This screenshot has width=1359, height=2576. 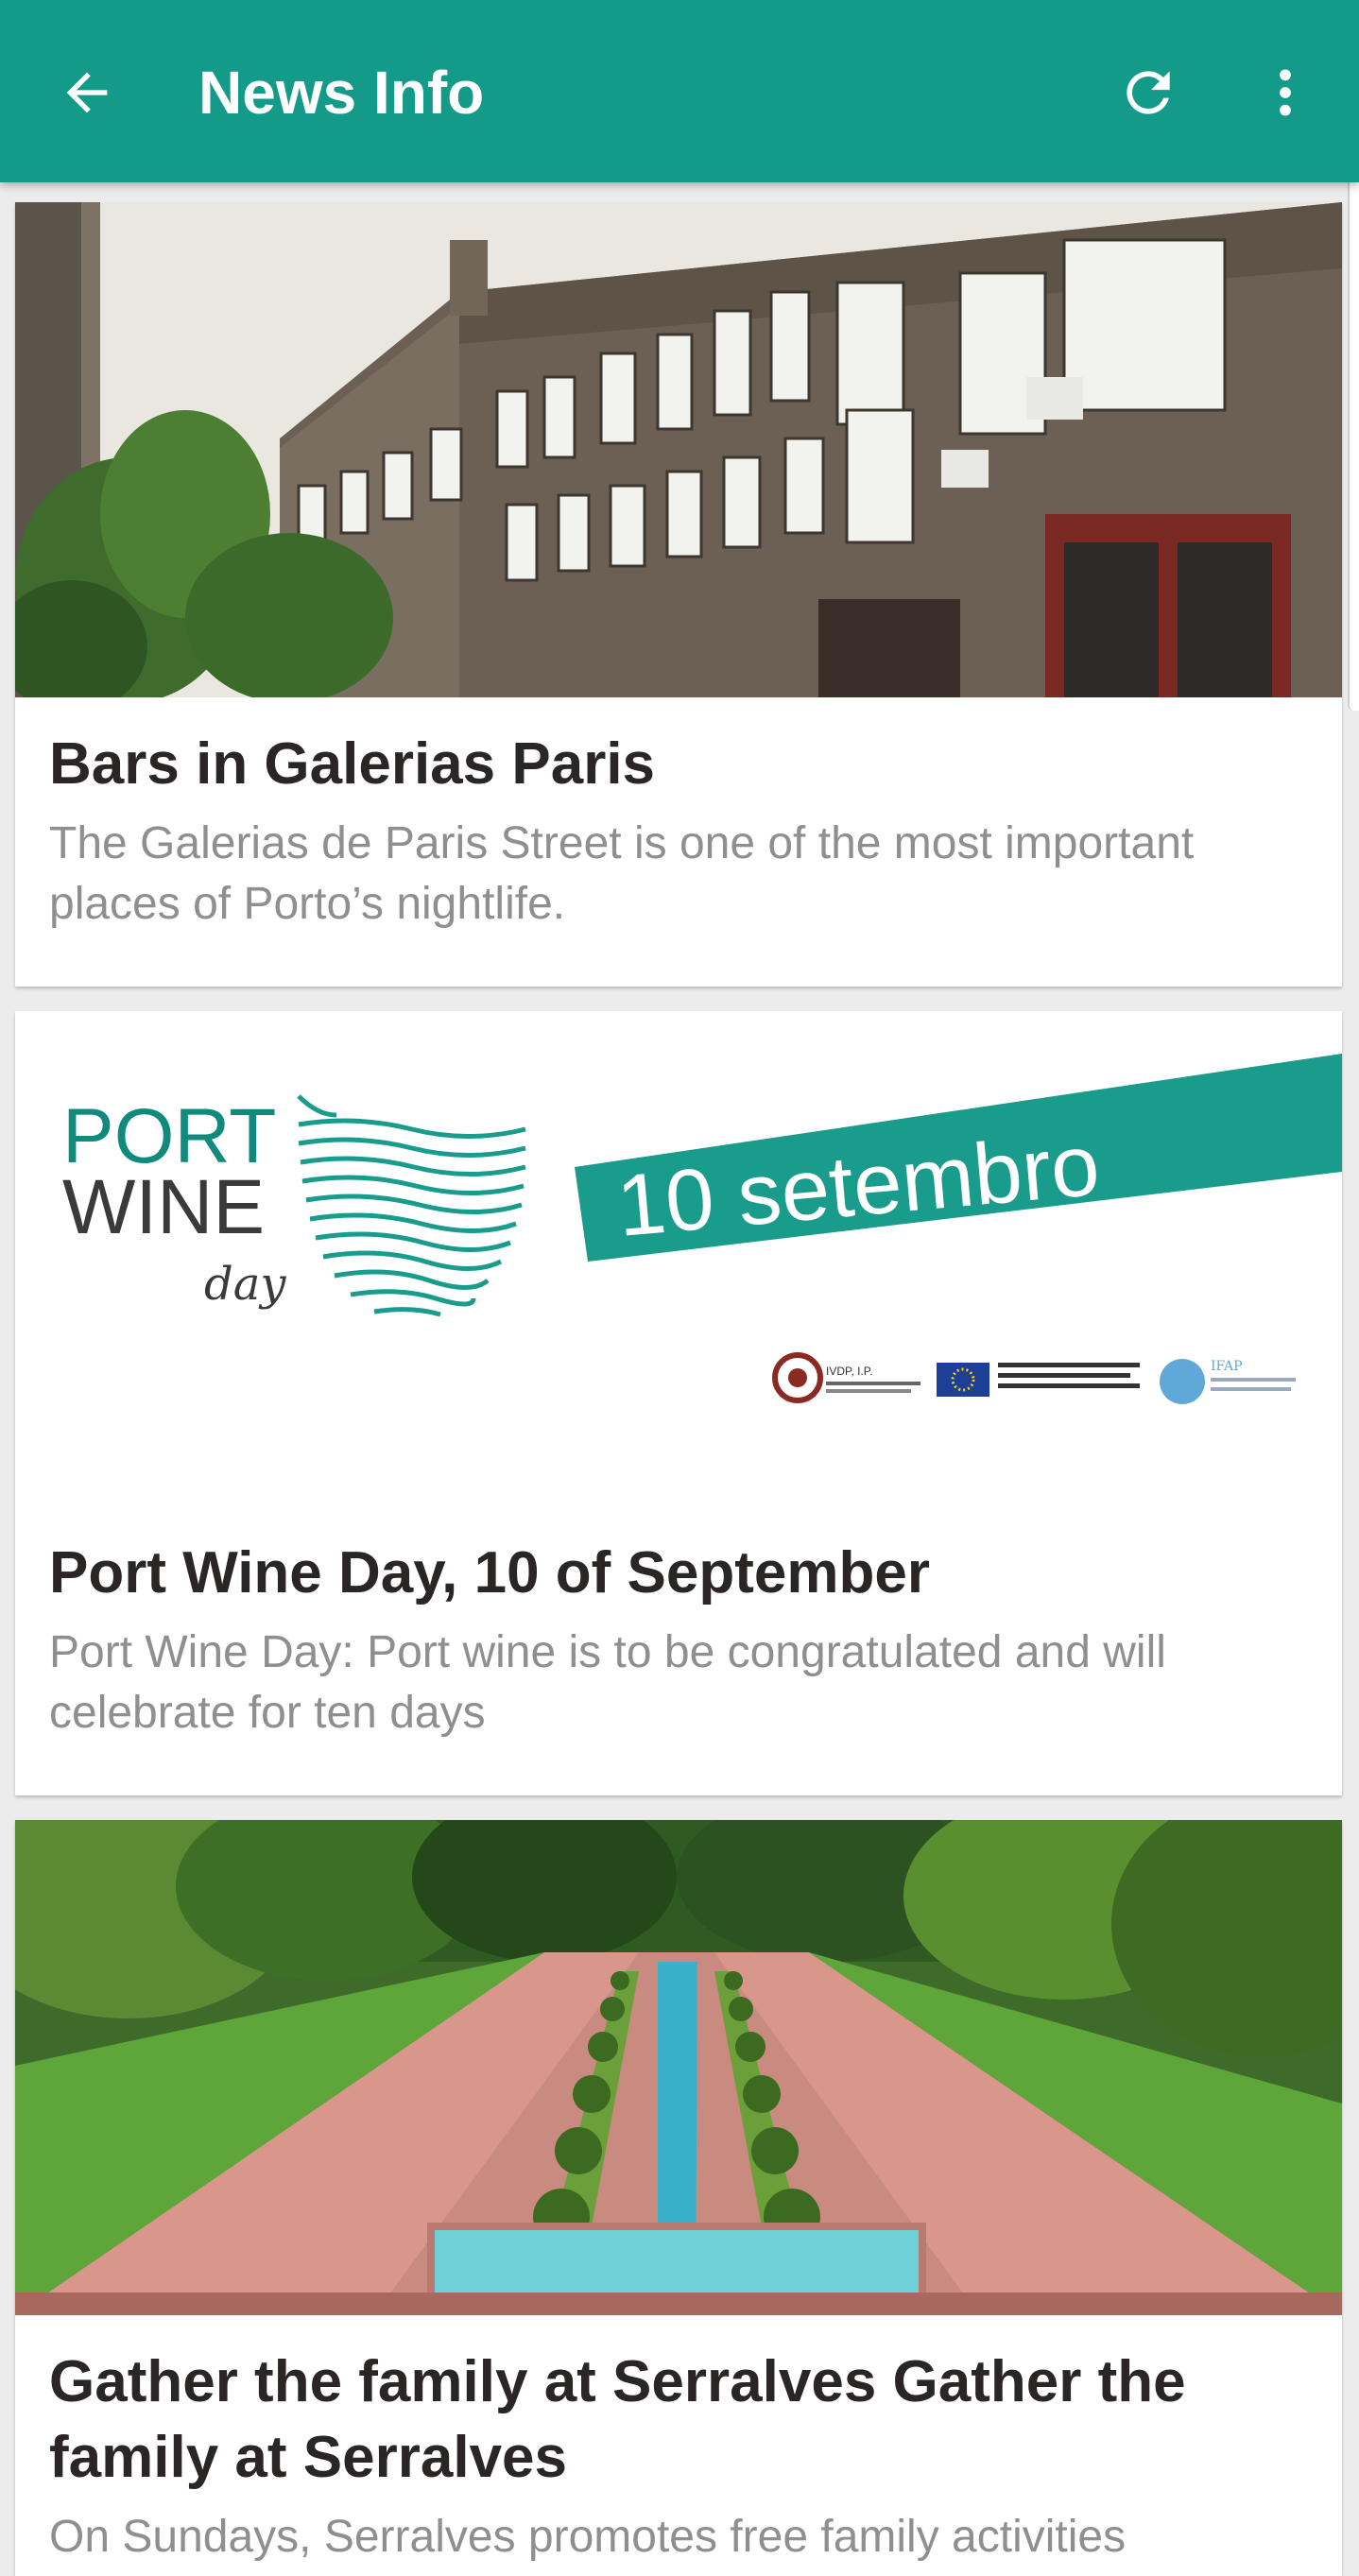 What do you see at coordinates (163, 1207) in the screenshot?
I see `svg-text: WINE` at bounding box center [163, 1207].